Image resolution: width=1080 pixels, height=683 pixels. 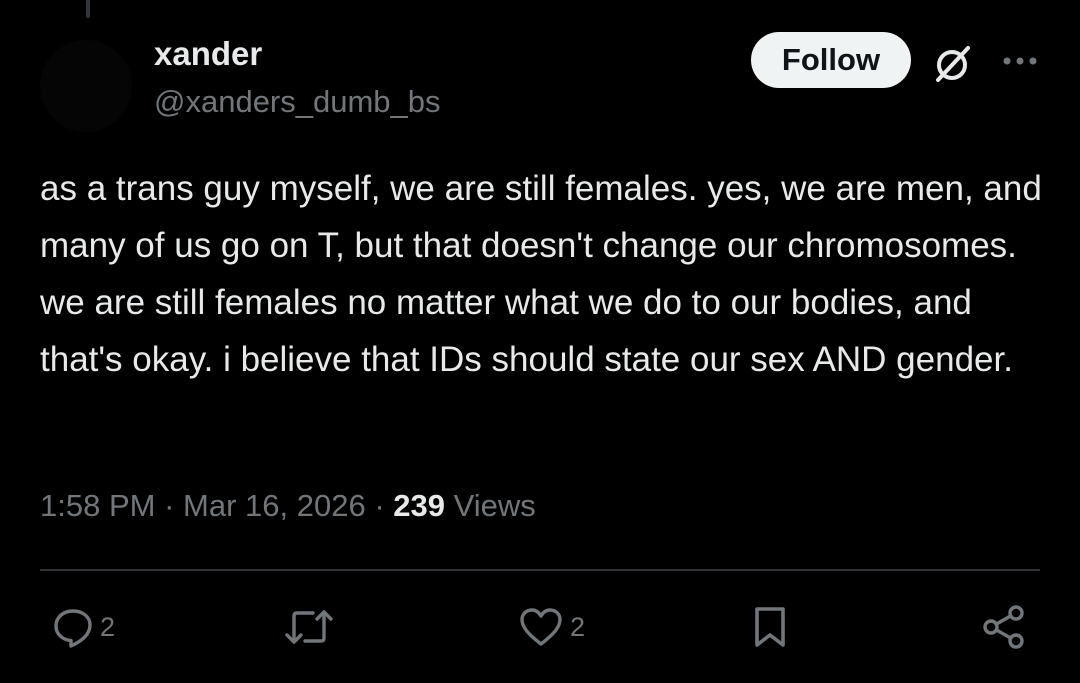 I want to click on views-count: 239, so click(x=419, y=505).